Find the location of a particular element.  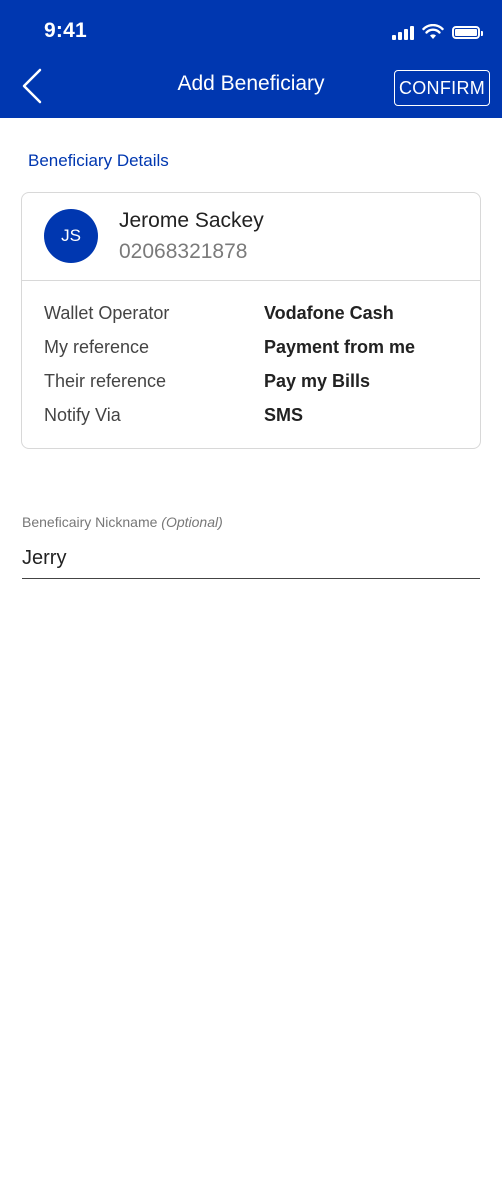

wifi-icon is located at coordinates (433, 31).